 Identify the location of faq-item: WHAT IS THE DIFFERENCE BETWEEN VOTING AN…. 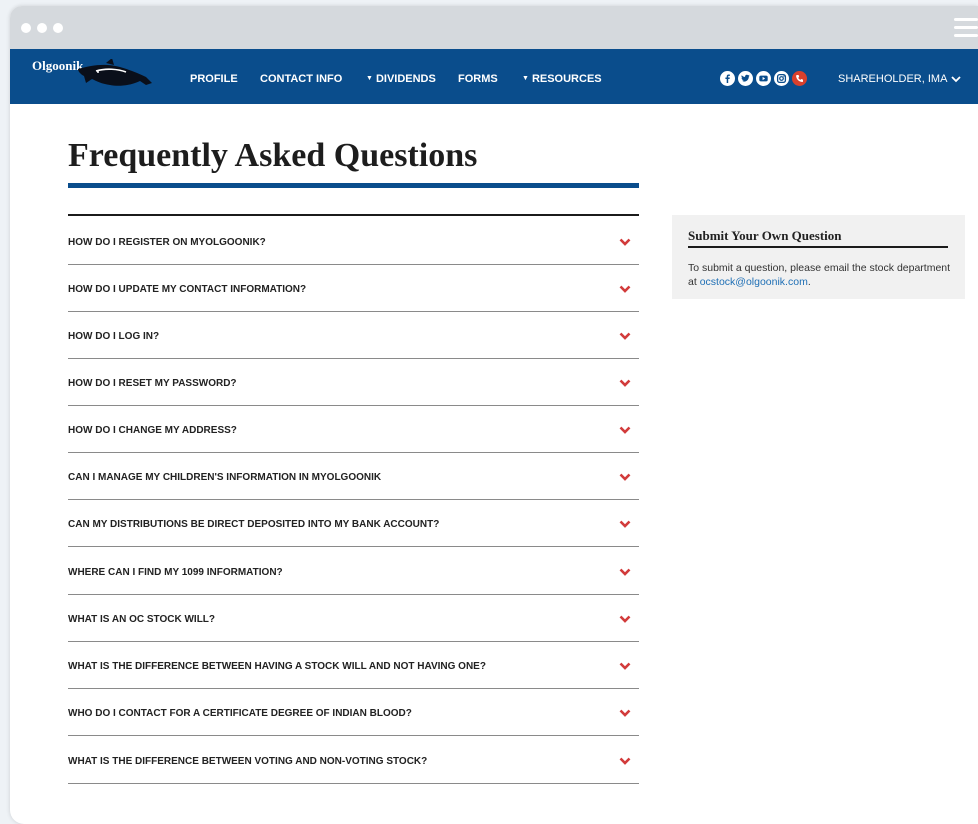
(353, 760).